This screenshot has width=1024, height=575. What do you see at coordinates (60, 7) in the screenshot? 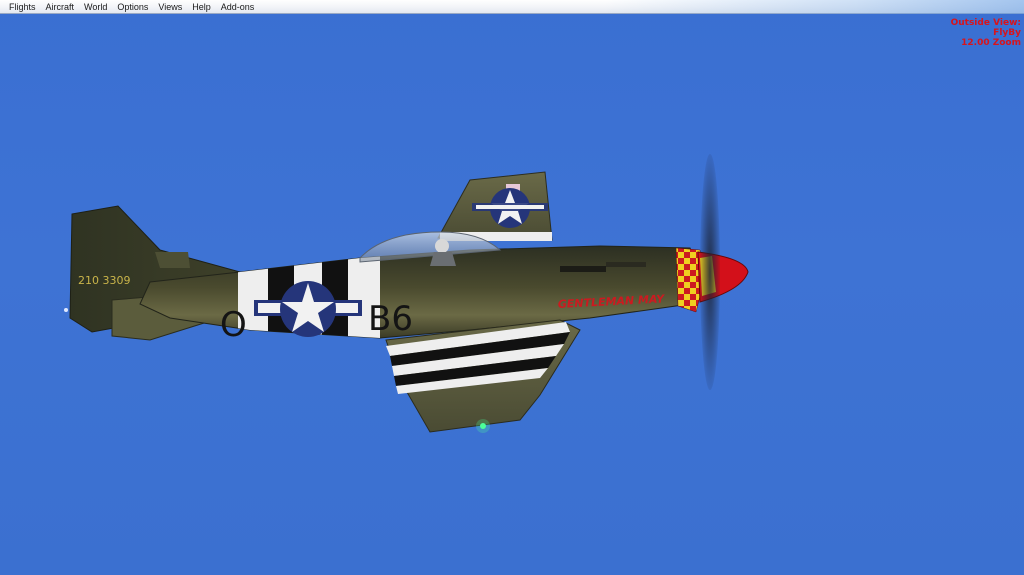
I see `menu-aircraft: Aircraft` at bounding box center [60, 7].